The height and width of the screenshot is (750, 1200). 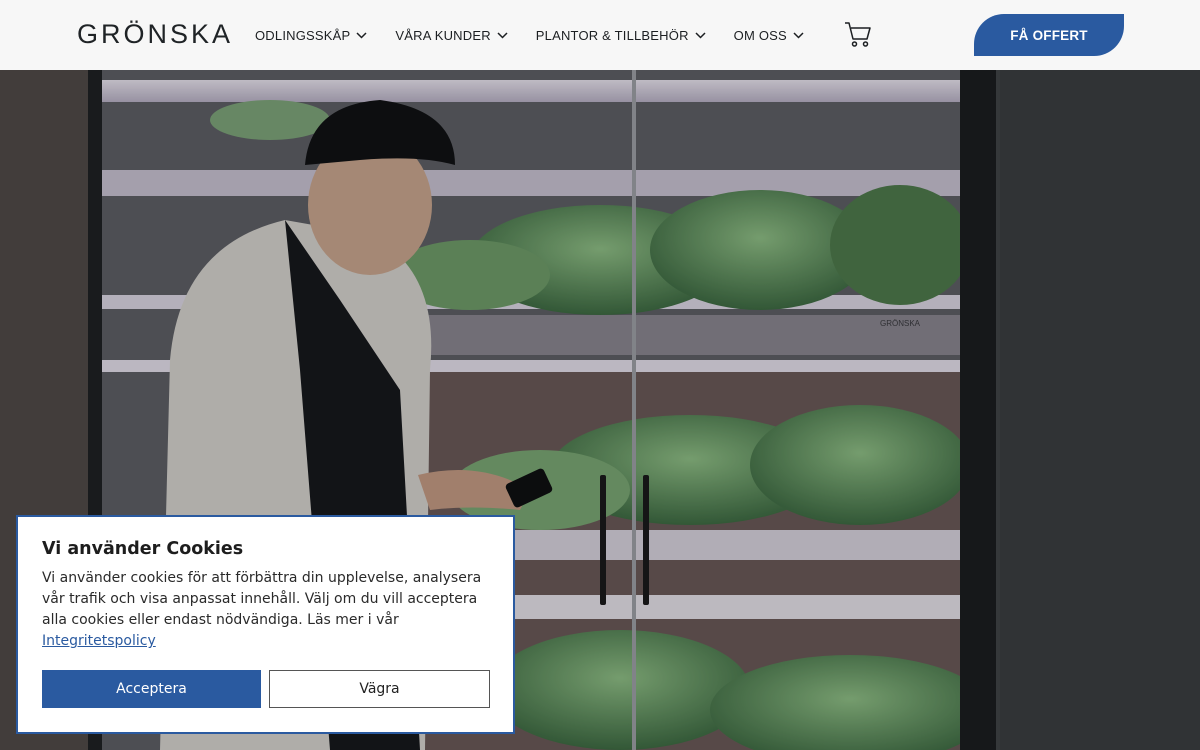 I want to click on accept-cookies-button: Acceptera, so click(x=151, y=689).